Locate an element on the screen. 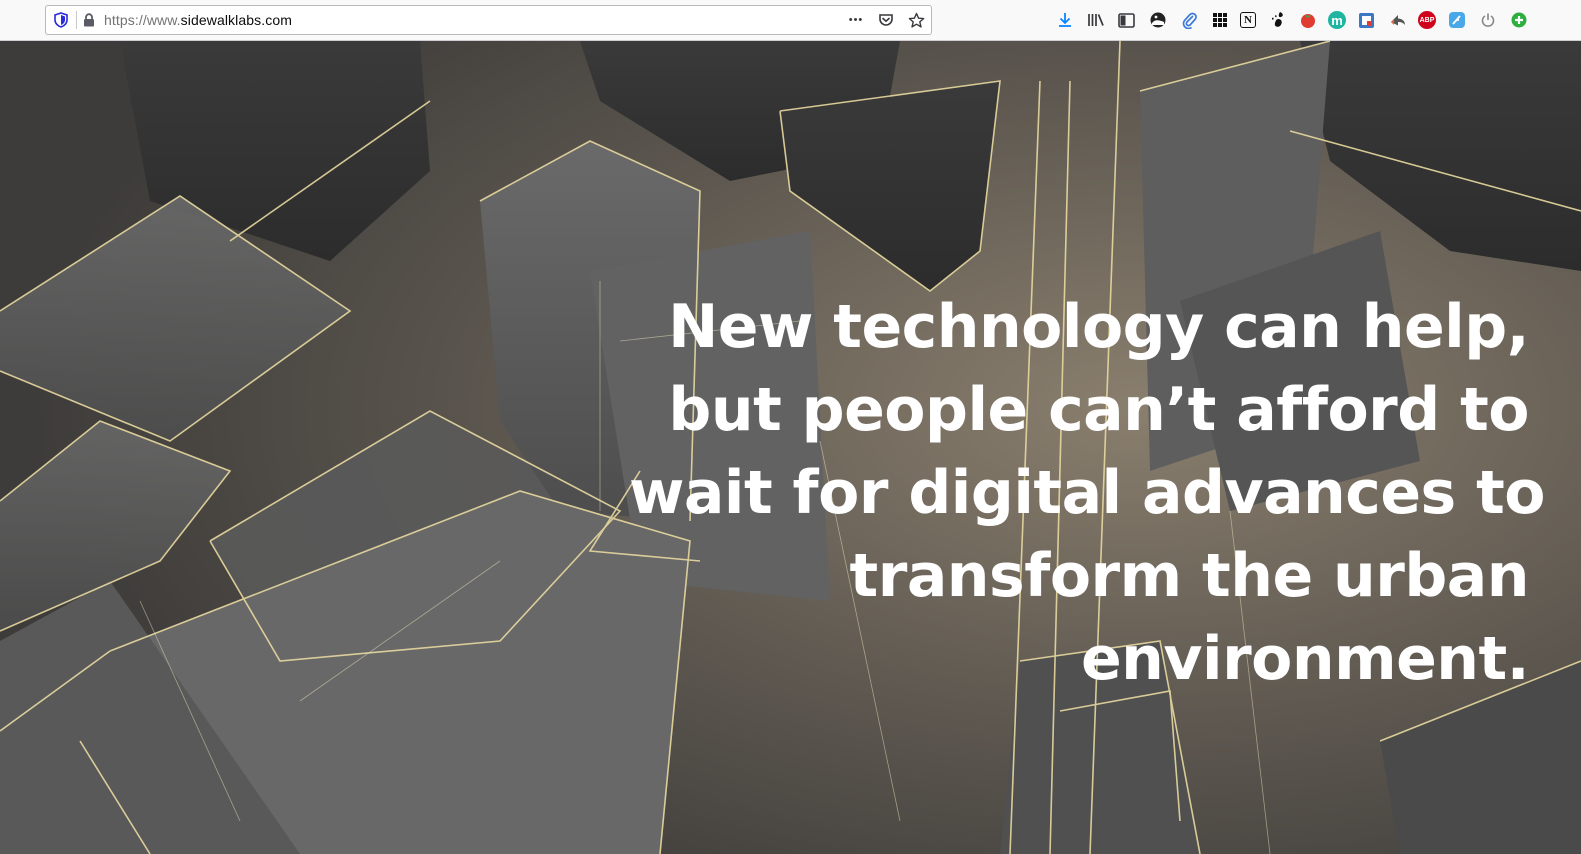 The width and height of the screenshot is (1581, 854). headline-line-2: but people can’t afford to is located at coordinates (1098, 410).